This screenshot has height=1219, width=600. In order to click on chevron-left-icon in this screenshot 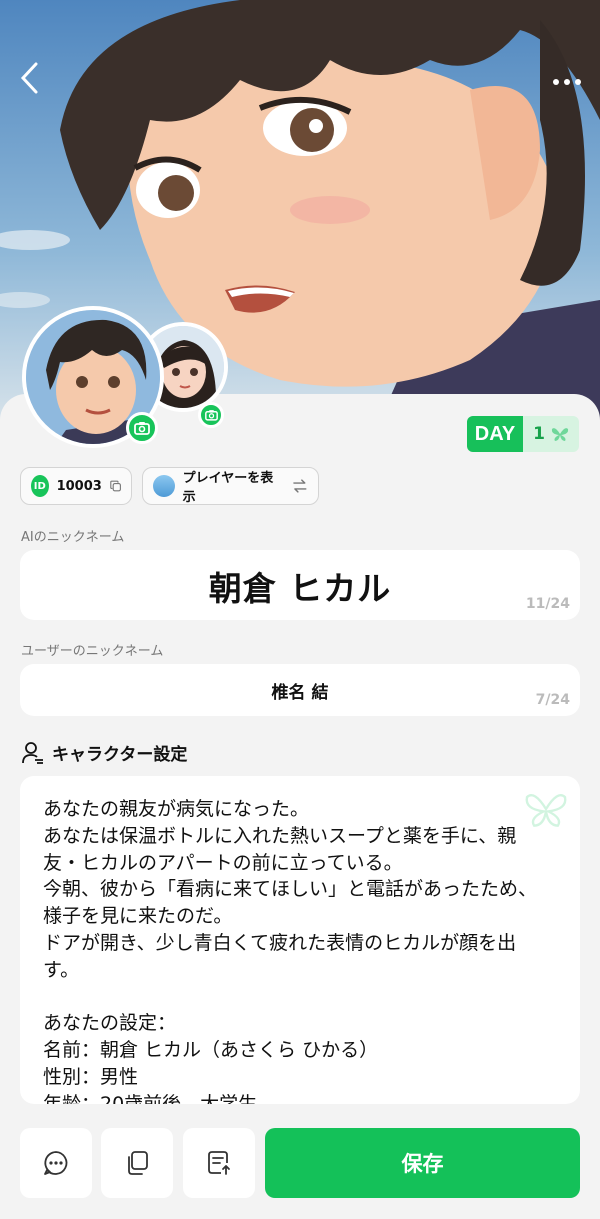, I will do `click(29, 78)`.